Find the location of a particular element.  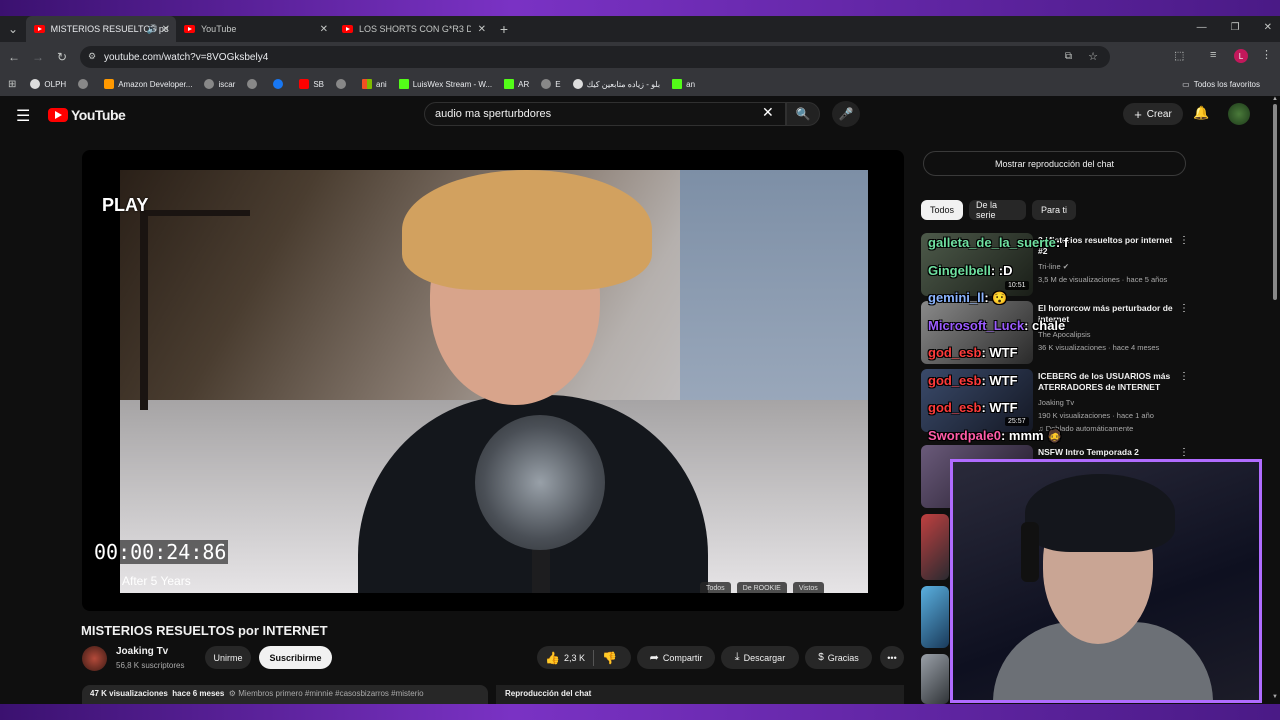

recommendation-meta: 3,5 M de visualizaciones · hace 5 años is located at coordinates (1103, 279).